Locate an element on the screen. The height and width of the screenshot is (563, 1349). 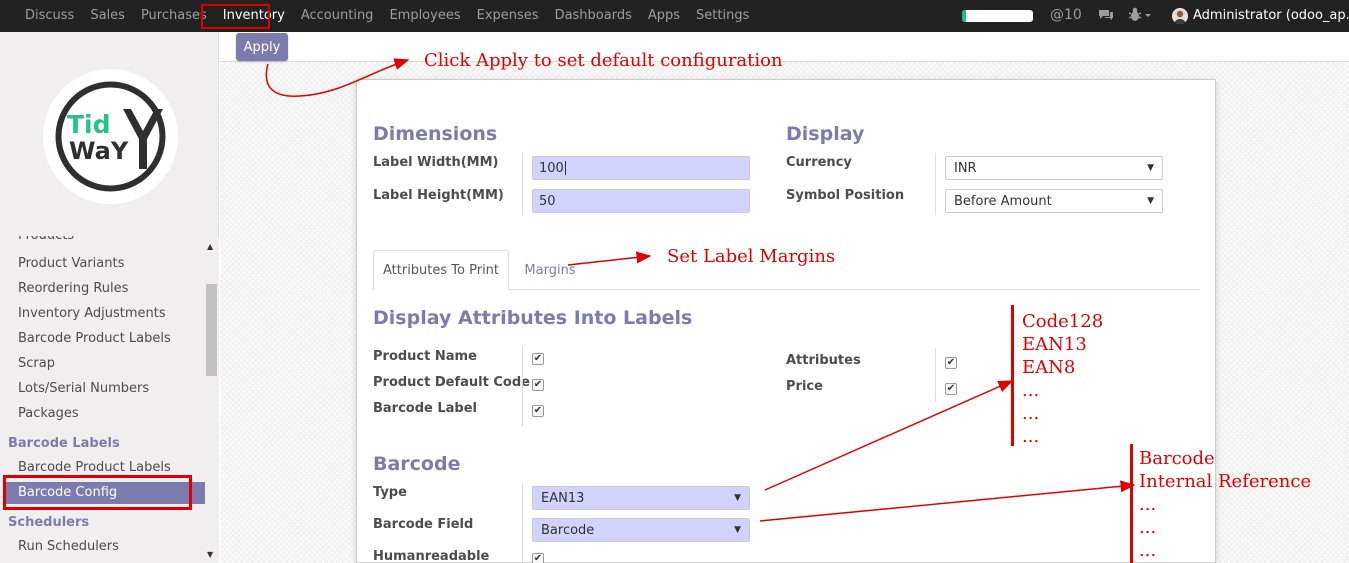
debug-bug-icon is located at coordinates (1140, 17).